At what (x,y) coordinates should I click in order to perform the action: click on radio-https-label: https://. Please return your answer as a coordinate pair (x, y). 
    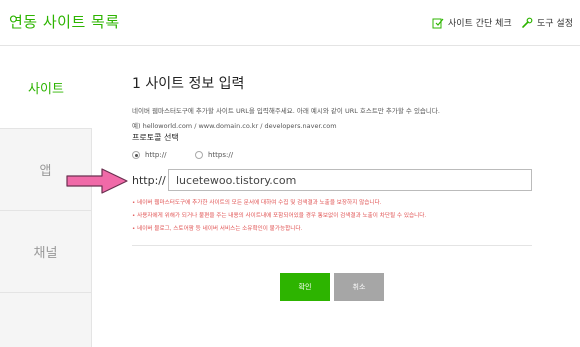
    Looking at the image, I should click on (221, 155).